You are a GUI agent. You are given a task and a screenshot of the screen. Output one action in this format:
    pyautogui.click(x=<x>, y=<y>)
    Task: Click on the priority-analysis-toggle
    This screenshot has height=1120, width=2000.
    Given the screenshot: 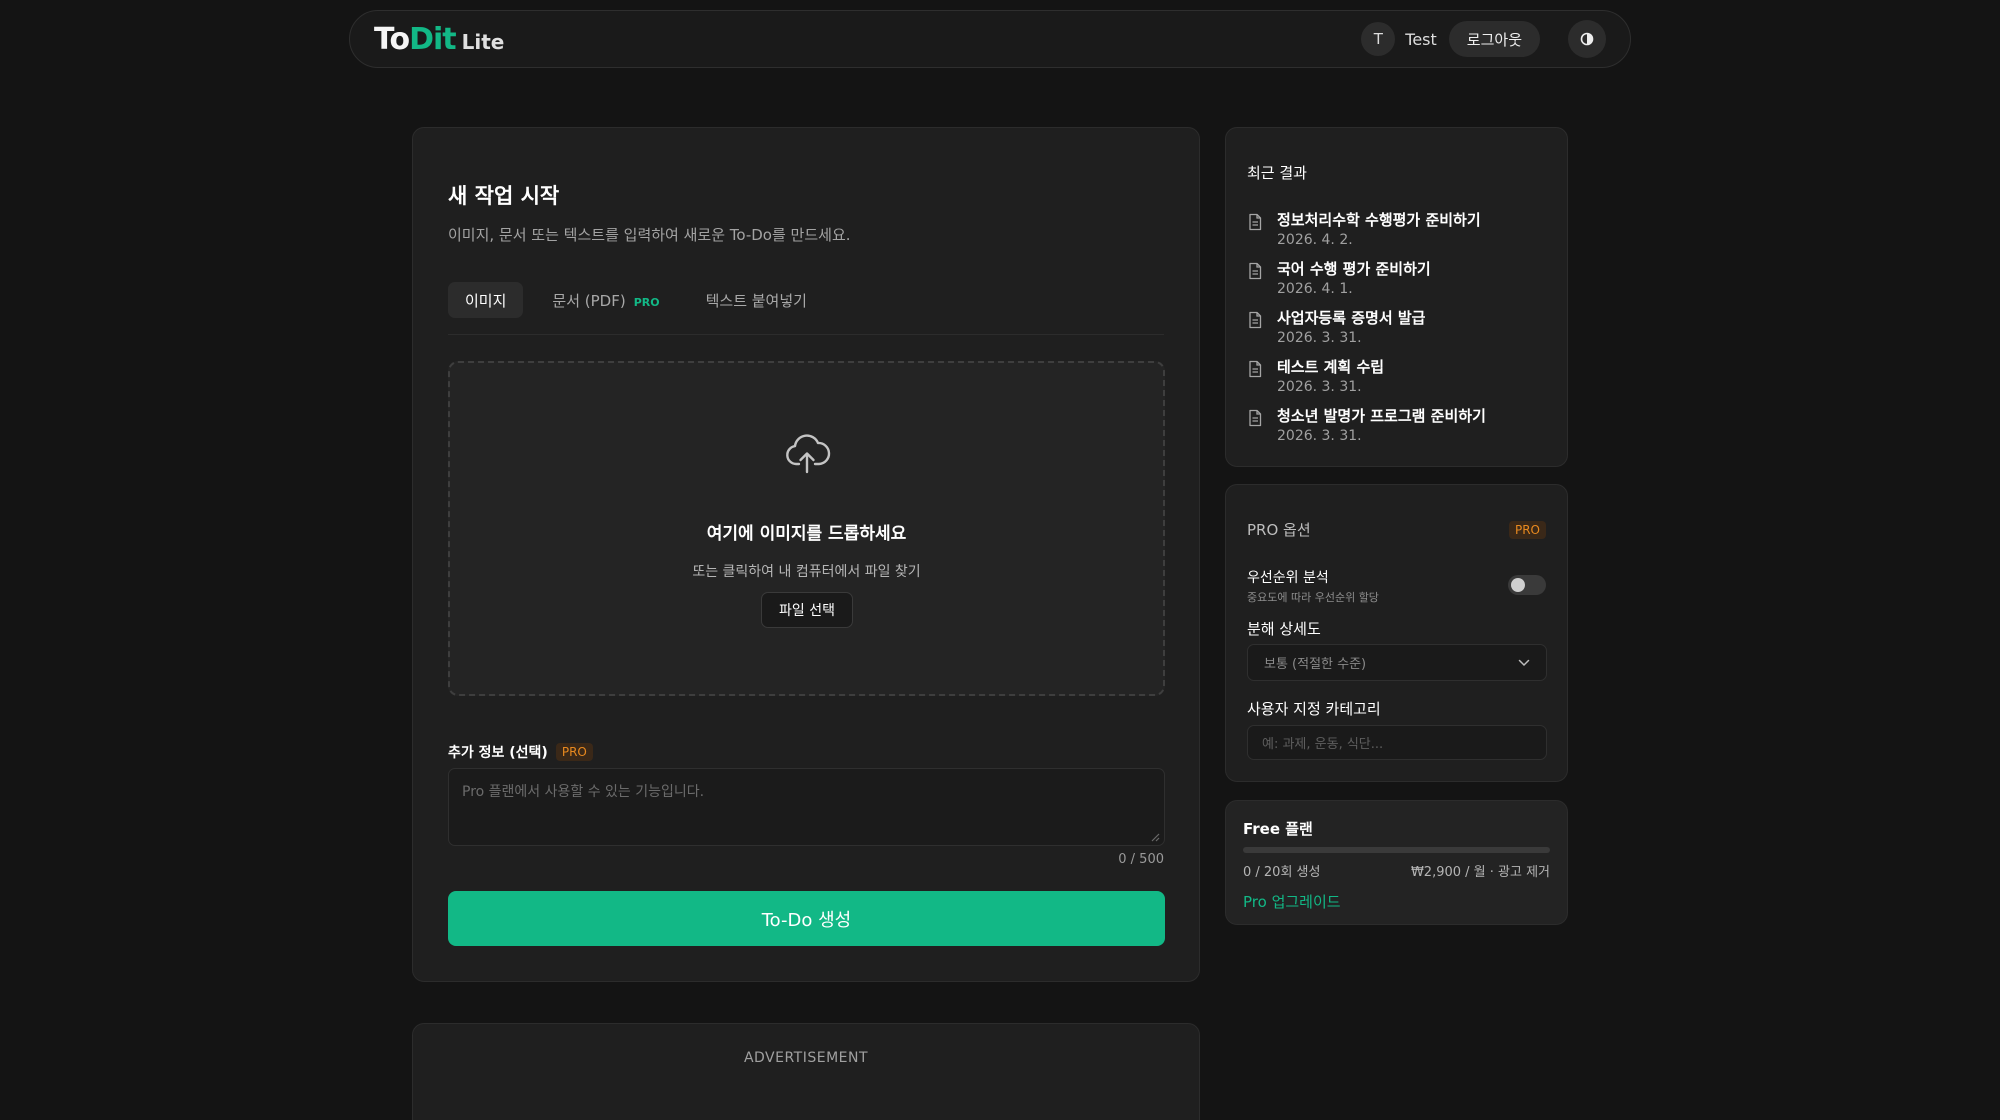 What is the action you would take?
    pyautogui.click(x=1527, y=585)
    